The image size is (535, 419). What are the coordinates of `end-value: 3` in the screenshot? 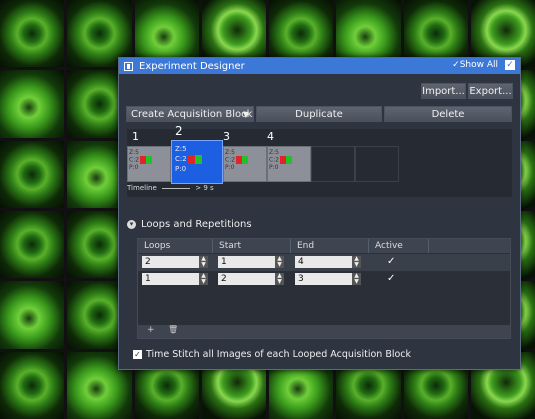 It's located at (301, 279).